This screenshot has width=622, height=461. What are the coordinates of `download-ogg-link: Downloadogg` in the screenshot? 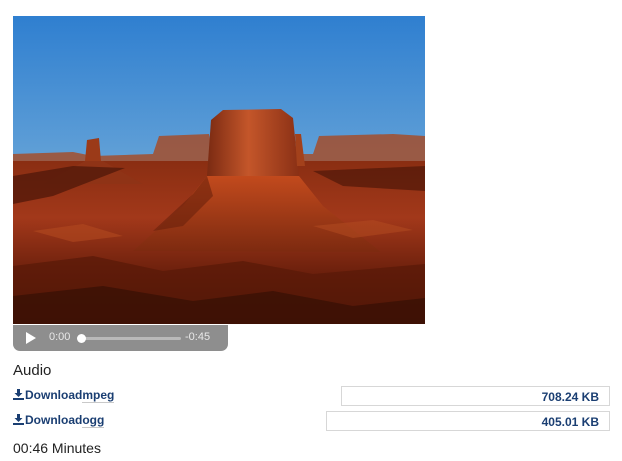 It's located at (59, 420).